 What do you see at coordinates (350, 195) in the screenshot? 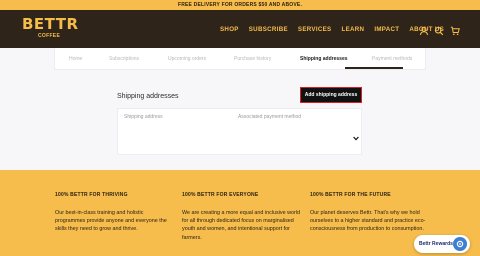
I see `footer-heading: 100% BETTR FOR THE FUTURE` at bounding box center [350, 195].